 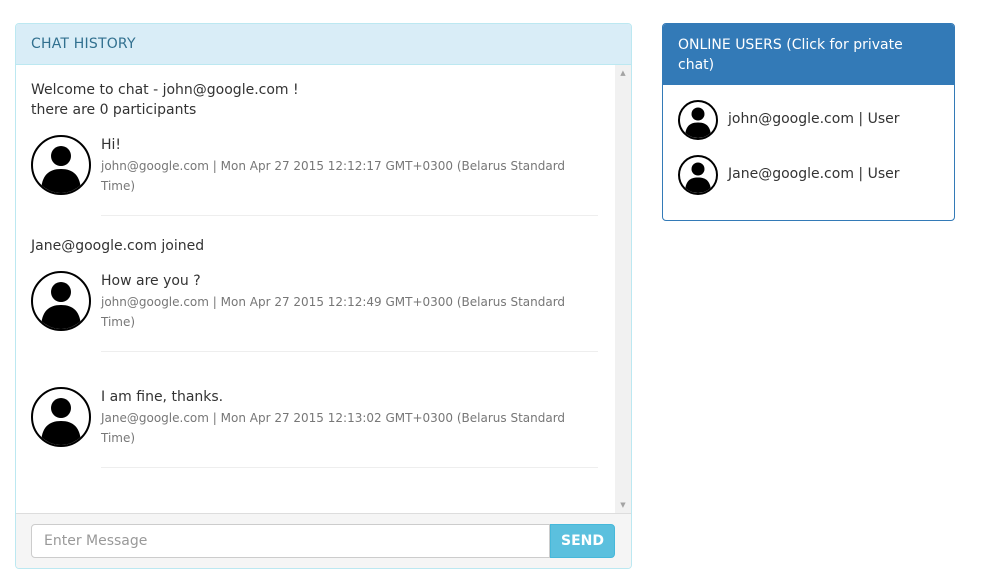 What do you see at coordinates (582, 541) in the screenshot?
I see `send-button: SEND` at bounding box center [582, 541].